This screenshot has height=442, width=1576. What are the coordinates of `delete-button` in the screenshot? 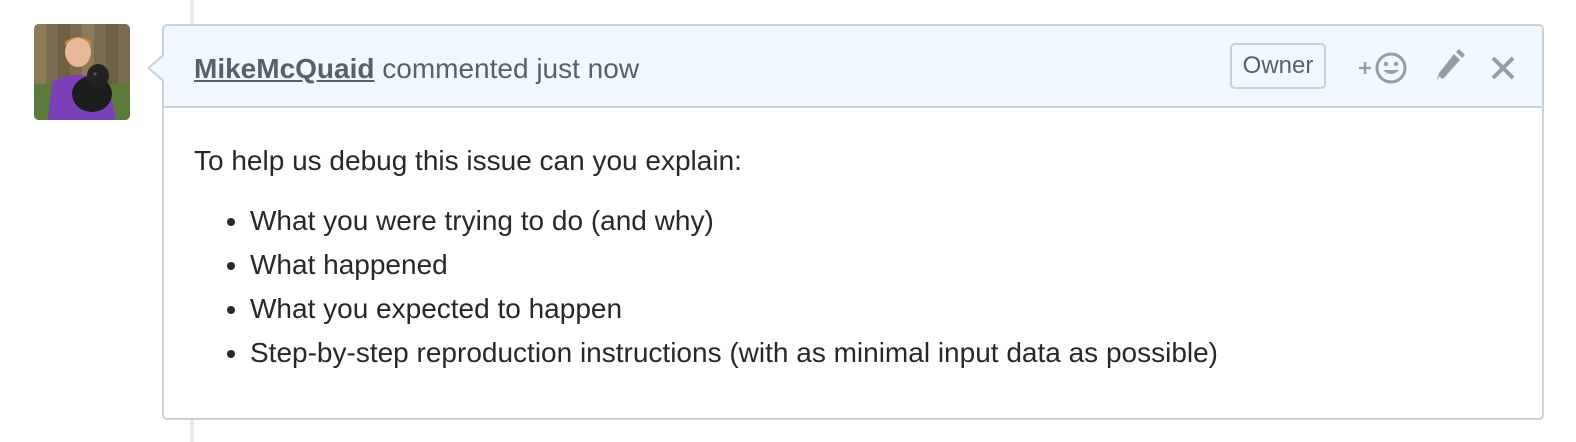 It's located at (1503, 68).